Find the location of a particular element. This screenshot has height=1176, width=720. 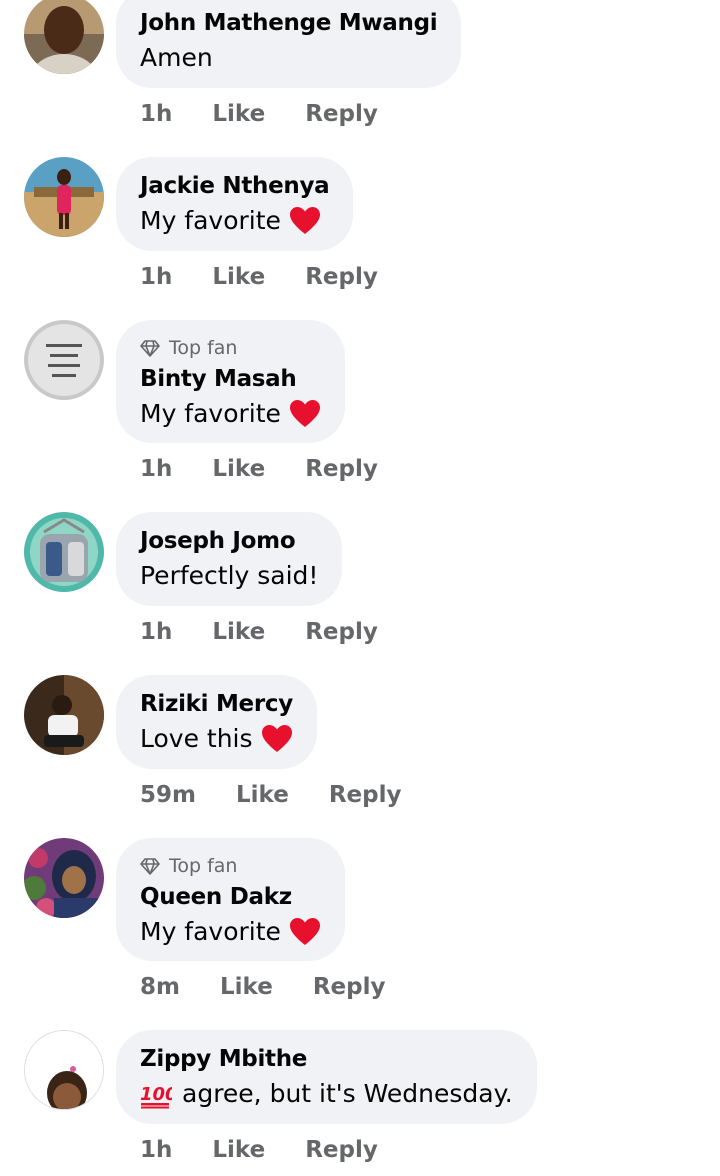

comment-bubble: Riziki Mercy Love this is located at coordinates (216, 722).